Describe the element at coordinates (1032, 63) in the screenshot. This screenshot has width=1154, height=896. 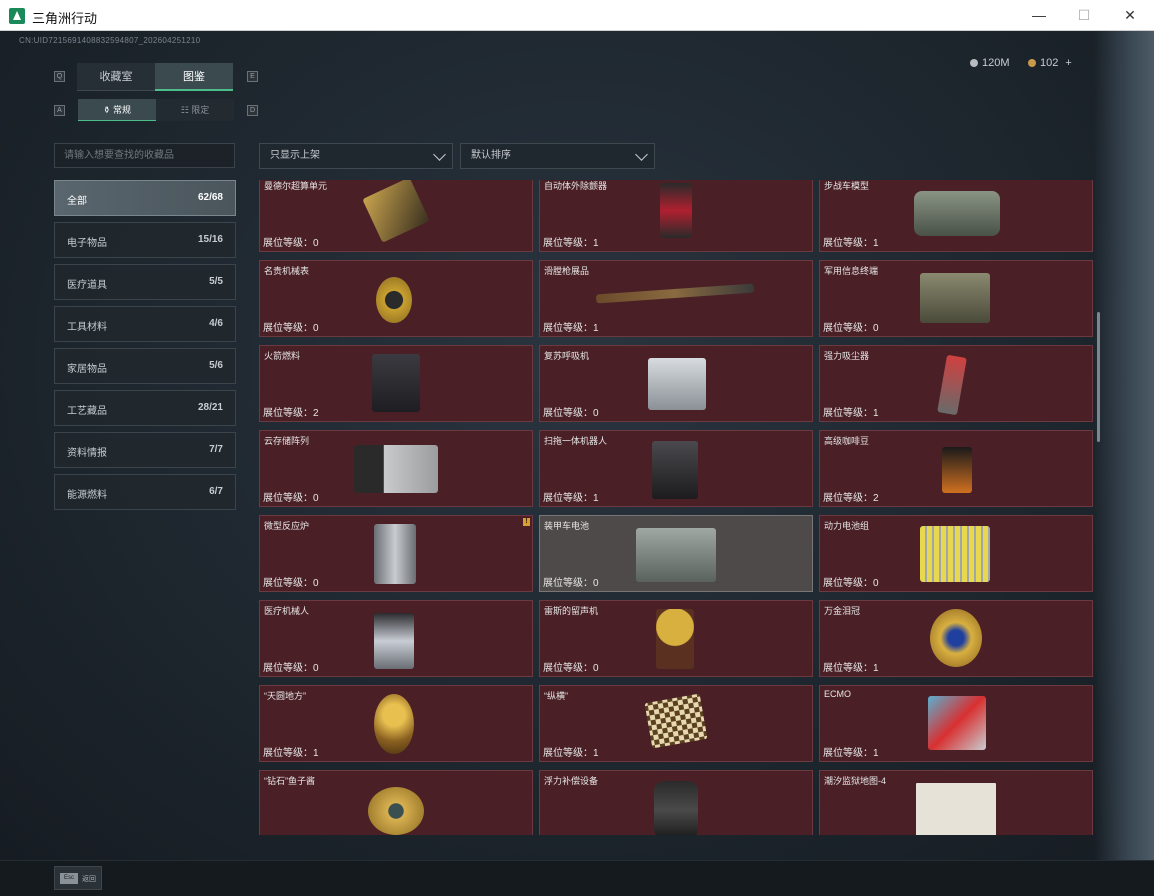
I see `gold-coin-icon` at that location.